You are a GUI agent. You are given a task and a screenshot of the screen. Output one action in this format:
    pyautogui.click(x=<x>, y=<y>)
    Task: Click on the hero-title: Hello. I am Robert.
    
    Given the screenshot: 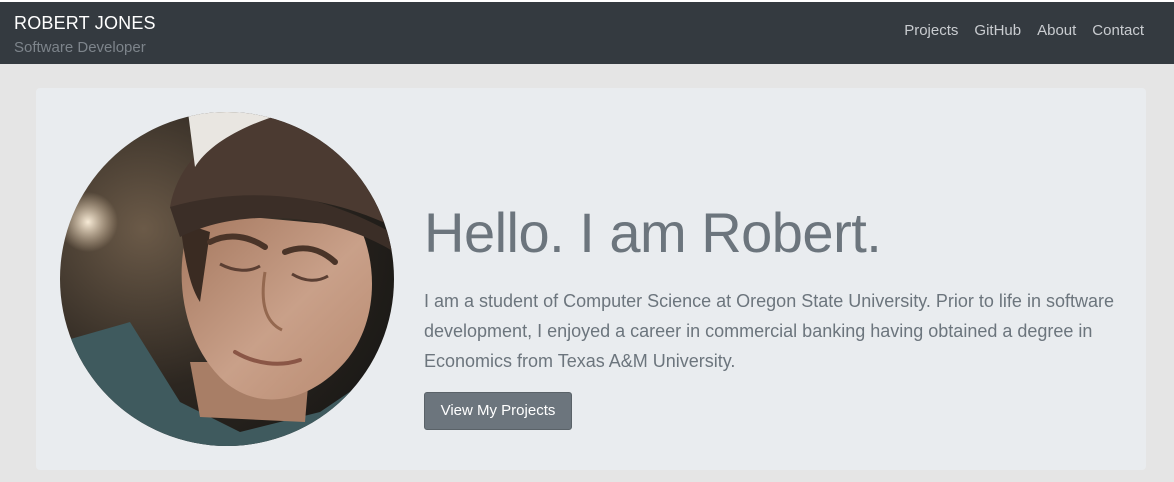 What is the action you would take?
    pyautogui.click(x=653, y=232)
    